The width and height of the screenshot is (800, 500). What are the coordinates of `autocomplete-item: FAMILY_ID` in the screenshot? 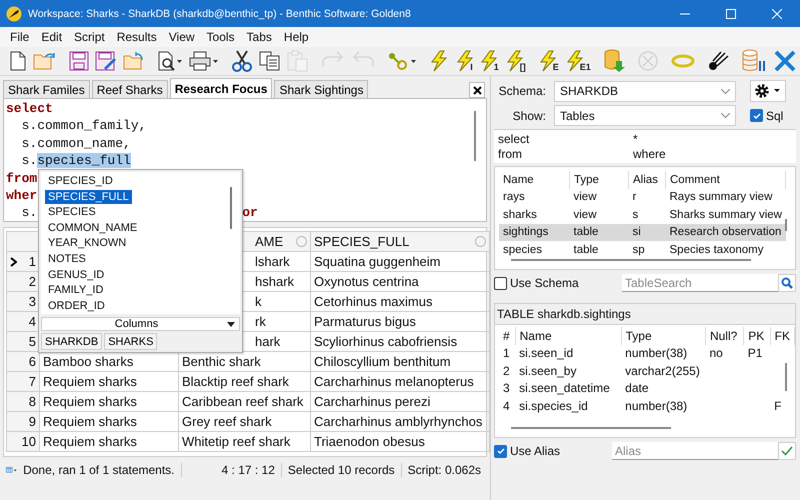 It's located at (75, 290).